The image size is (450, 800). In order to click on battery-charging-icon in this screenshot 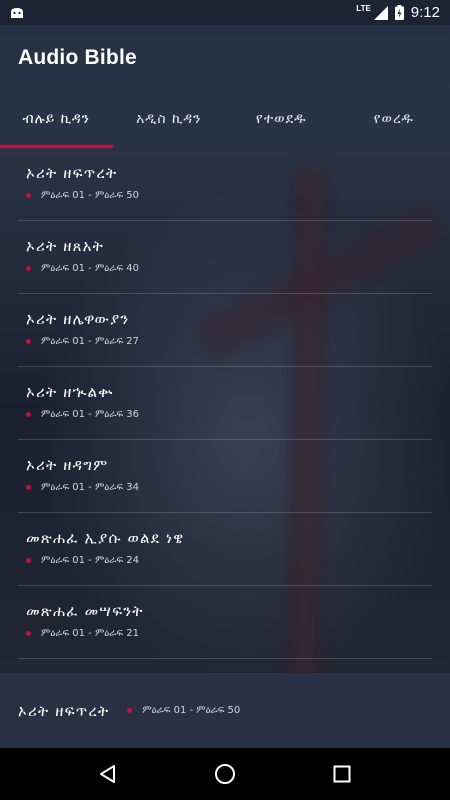, I will do `click(399, 12)`.